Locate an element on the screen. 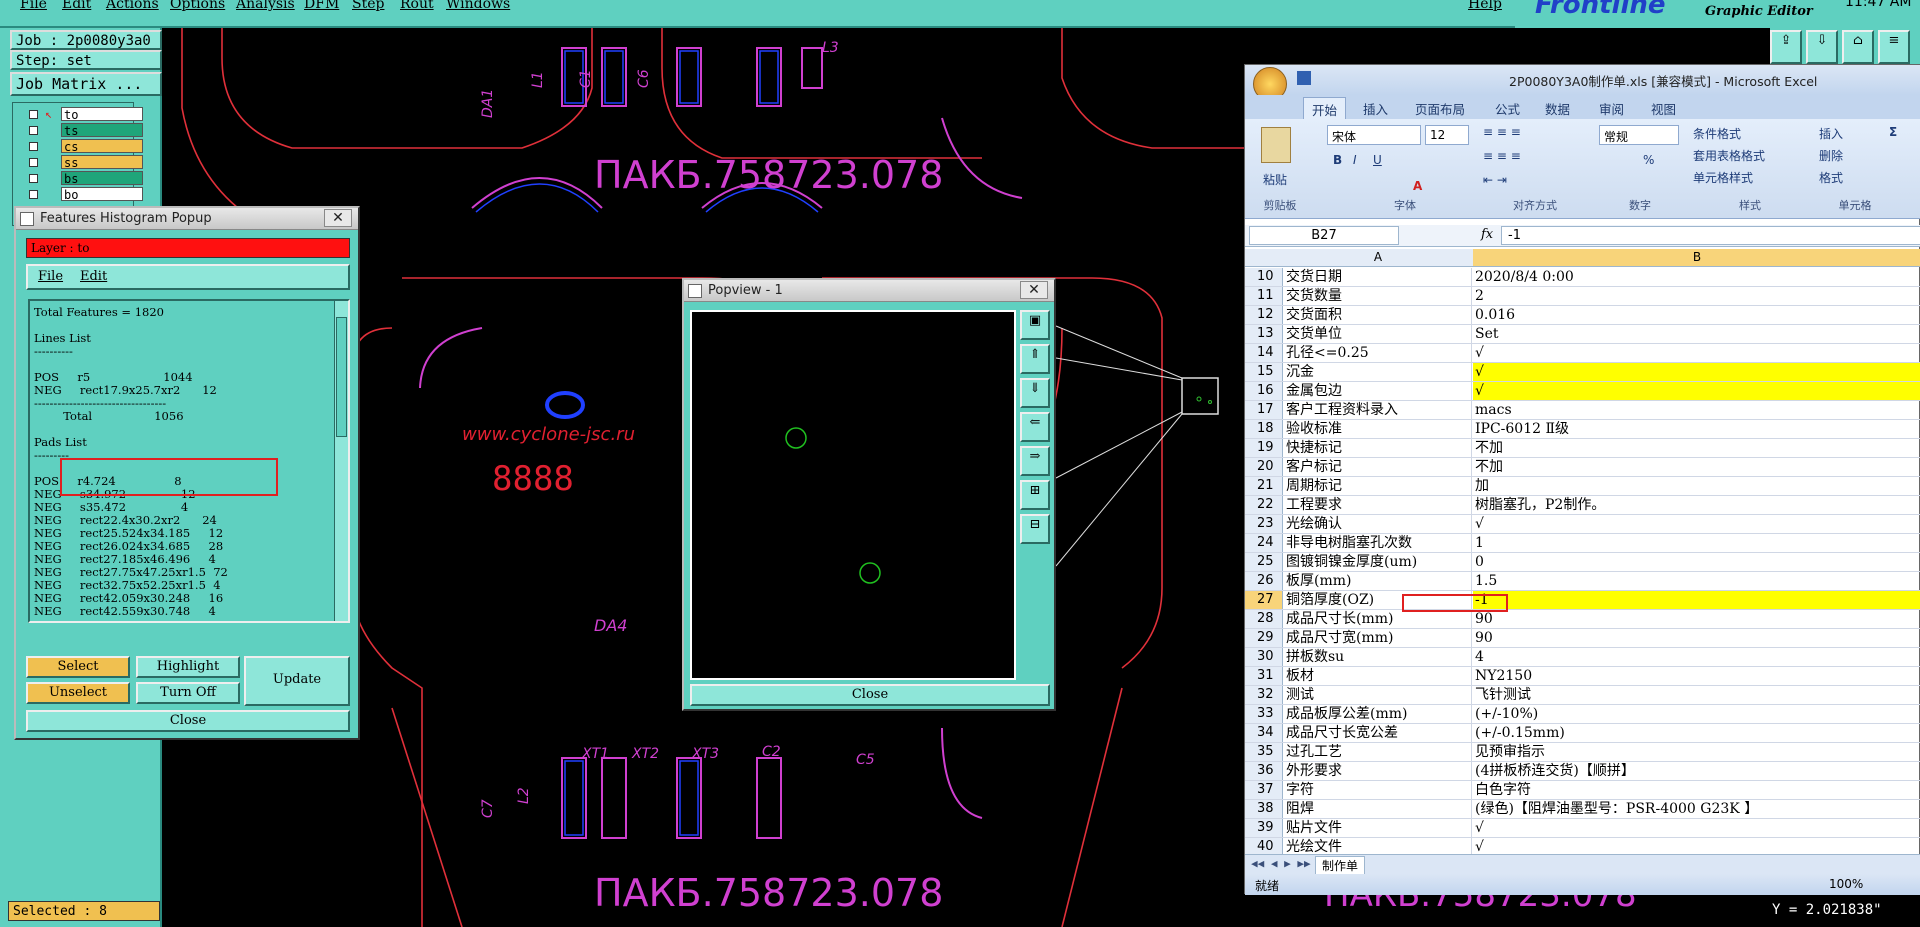 The image size is (1920, 927). row-number: 15 is located at coordinates (1264, 372).